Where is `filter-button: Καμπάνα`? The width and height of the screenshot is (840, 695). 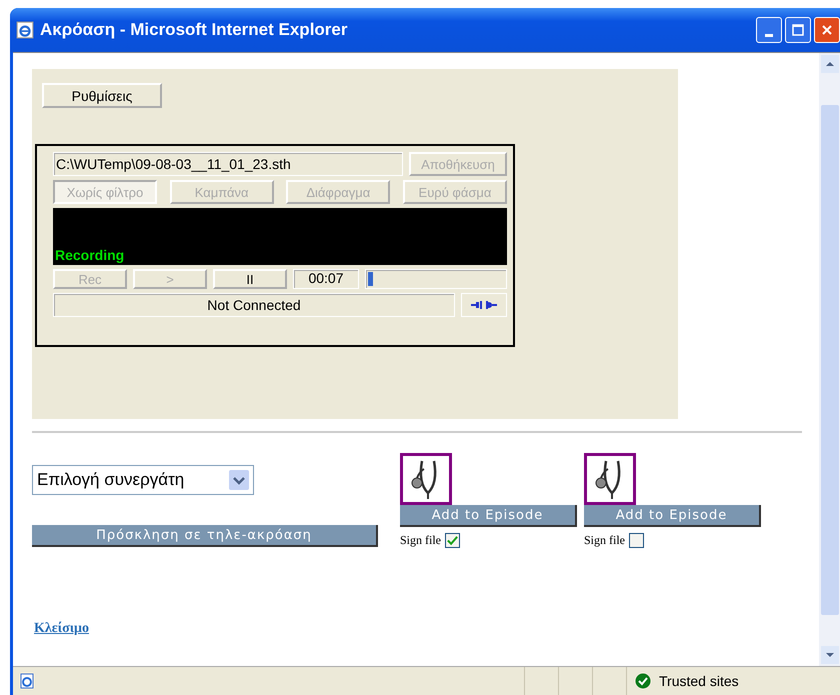
filter-button: Καμπάνα is located at coordinates (222, 192).